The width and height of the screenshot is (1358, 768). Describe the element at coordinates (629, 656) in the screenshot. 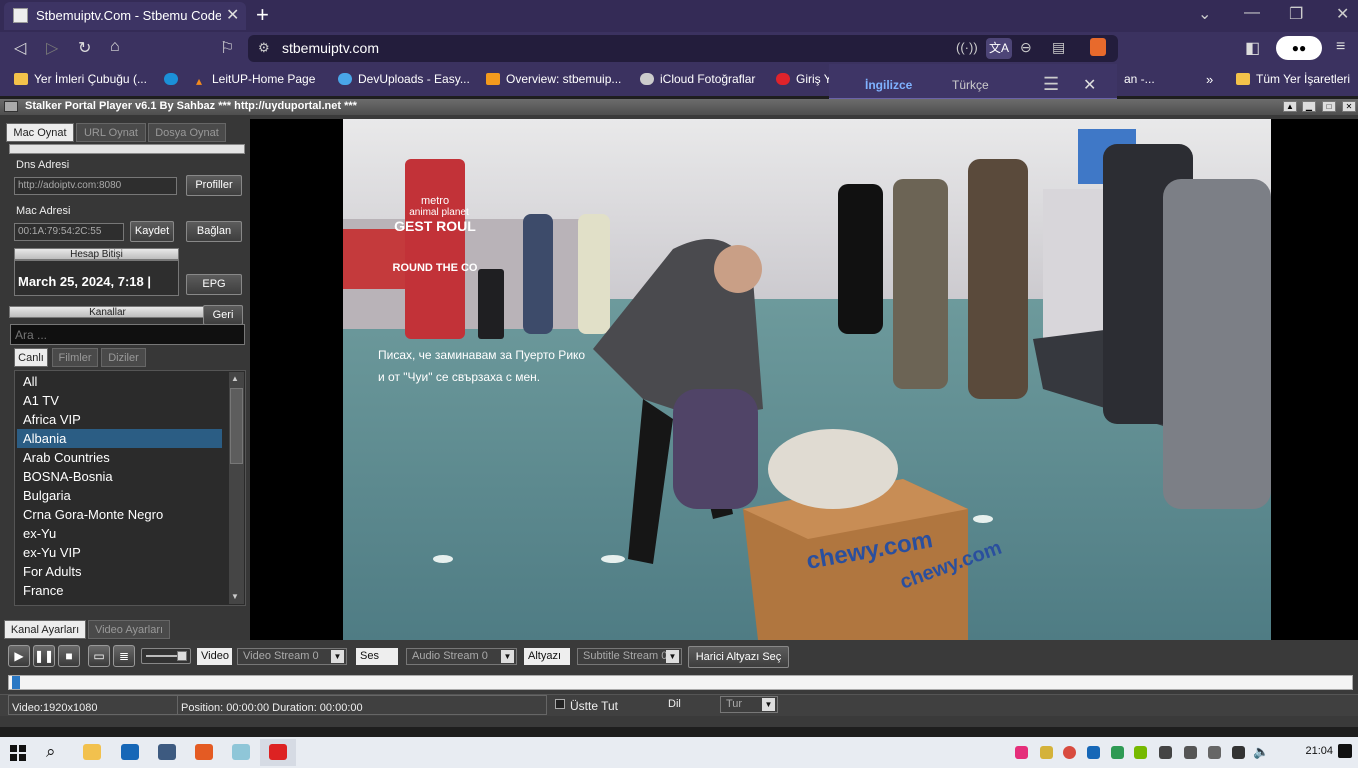

I see `subtitle-stream-select: Subtitle Stream 0 ▼` at that location.